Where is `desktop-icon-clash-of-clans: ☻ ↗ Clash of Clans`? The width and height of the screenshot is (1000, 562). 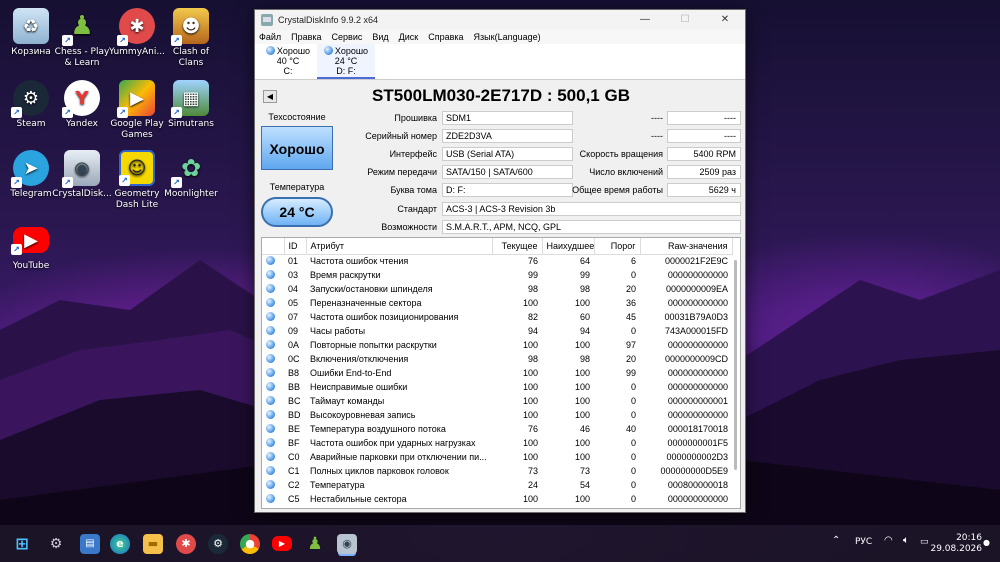 desktop-icon-clash-of-clans: ☻ ↗ Clash of Clans is located at coordinates (191, 38).